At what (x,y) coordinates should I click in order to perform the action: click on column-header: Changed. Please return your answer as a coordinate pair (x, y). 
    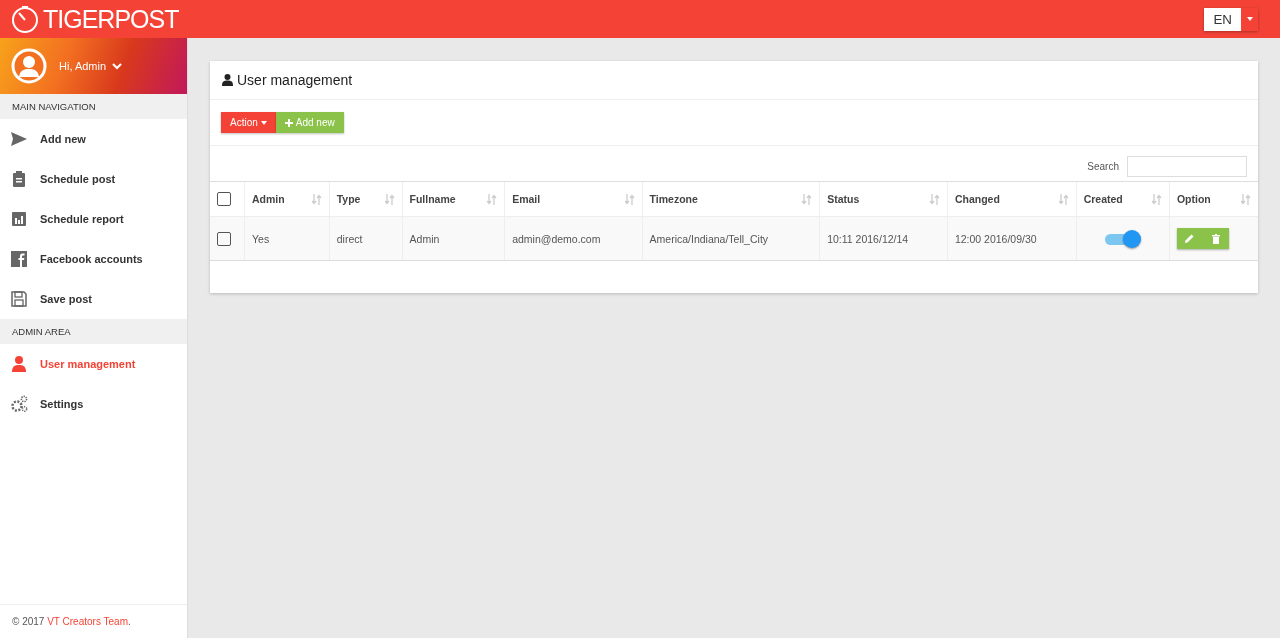
    Looking at the image, I should click on (977, 199).